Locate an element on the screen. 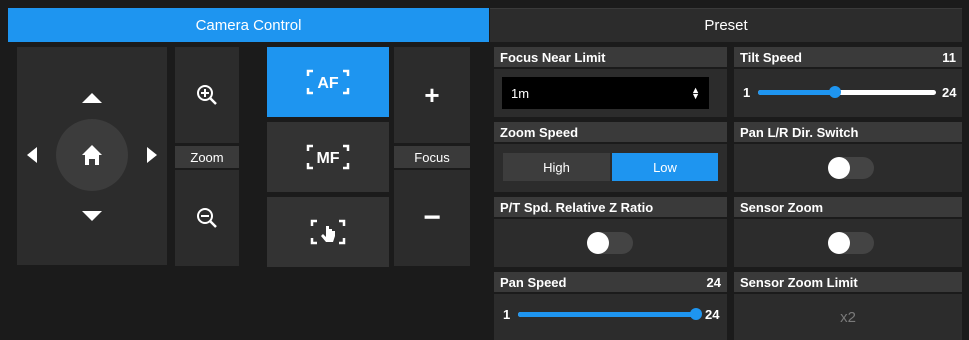  pt-spd-ratio-toggle is located at coordinates (610, 243).